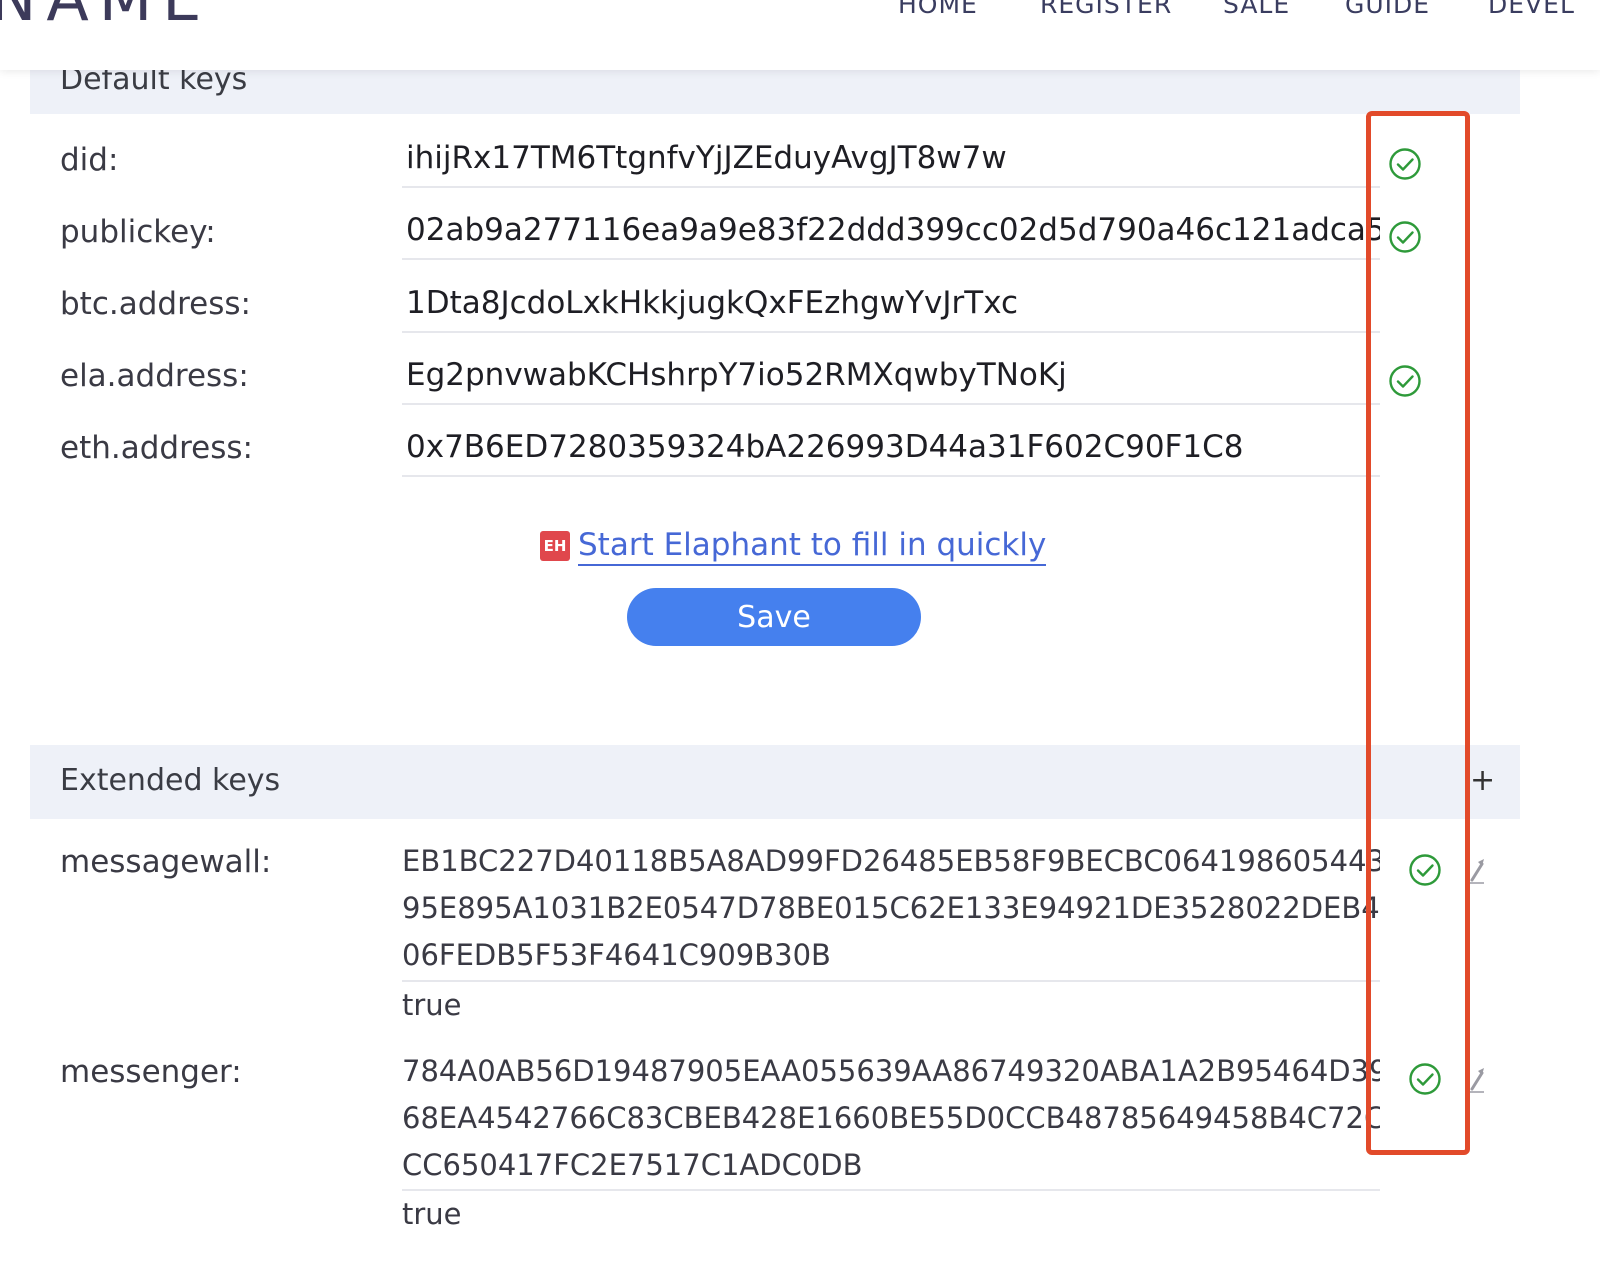 This screenshot has height=1280, width=1600. Describe the element at coordinates (774, 617) in the screenshot. I see `save-button: Save` at that location.